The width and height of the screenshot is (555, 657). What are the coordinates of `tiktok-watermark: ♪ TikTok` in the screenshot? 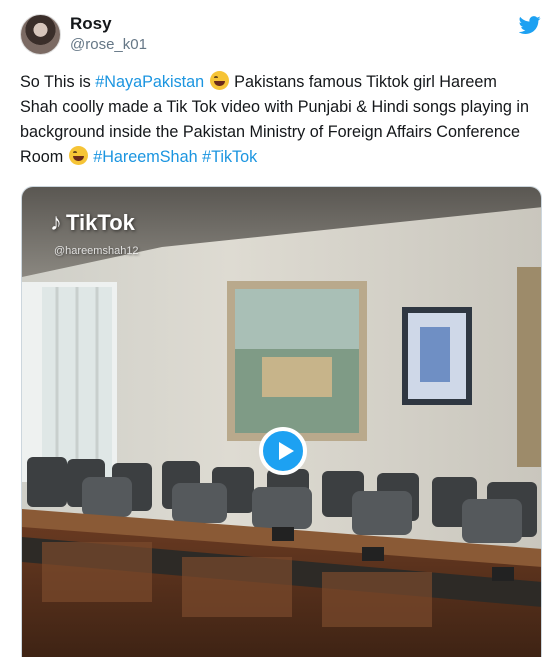 It's located at (92, 223).